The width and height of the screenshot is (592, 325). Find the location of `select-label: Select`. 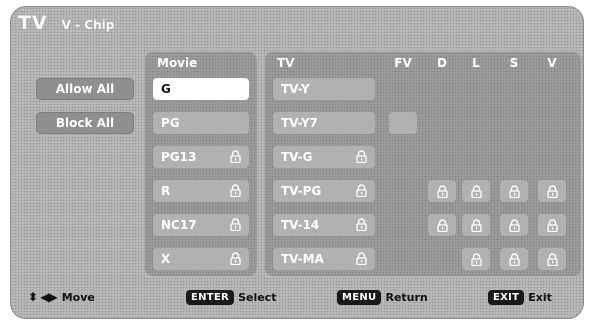

select-label: Select is located at coordinates (257, 297).